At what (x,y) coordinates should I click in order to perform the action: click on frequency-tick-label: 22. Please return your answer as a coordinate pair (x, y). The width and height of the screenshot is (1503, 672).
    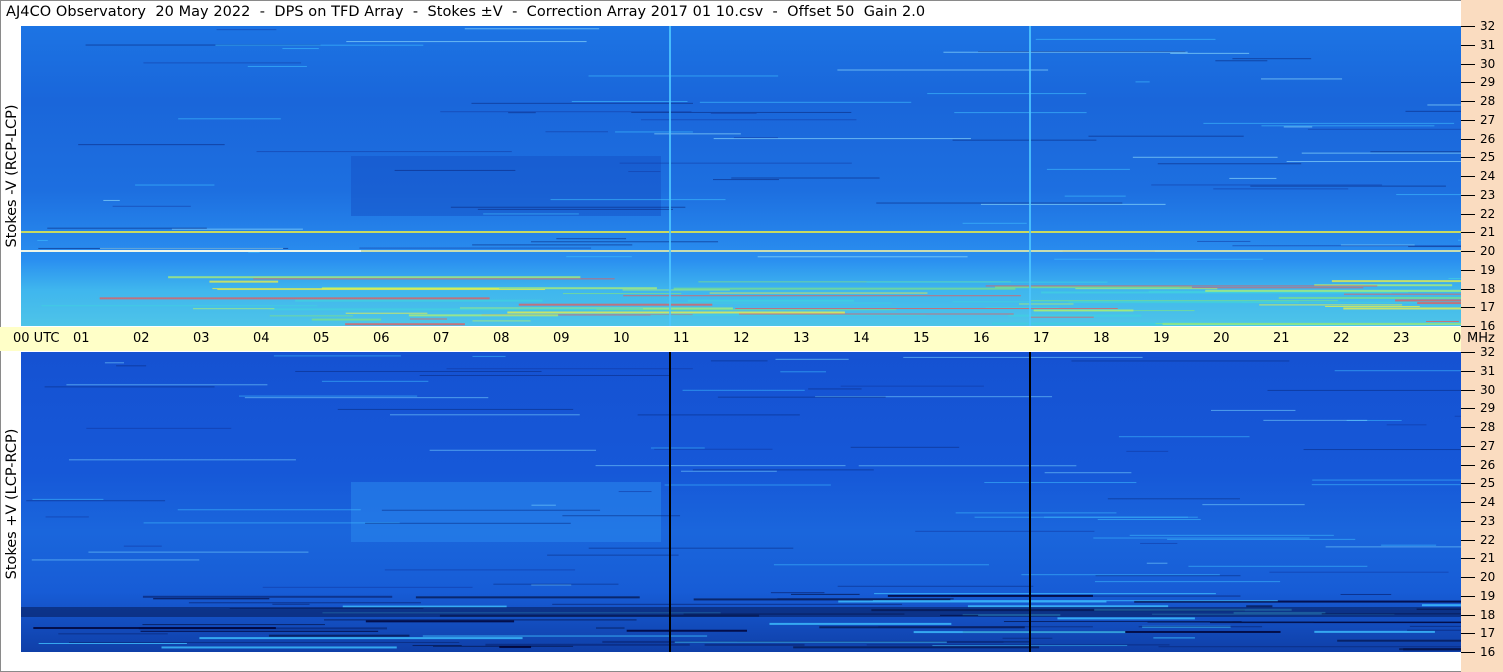
    Looking at the image, I should click on (1488, 540).